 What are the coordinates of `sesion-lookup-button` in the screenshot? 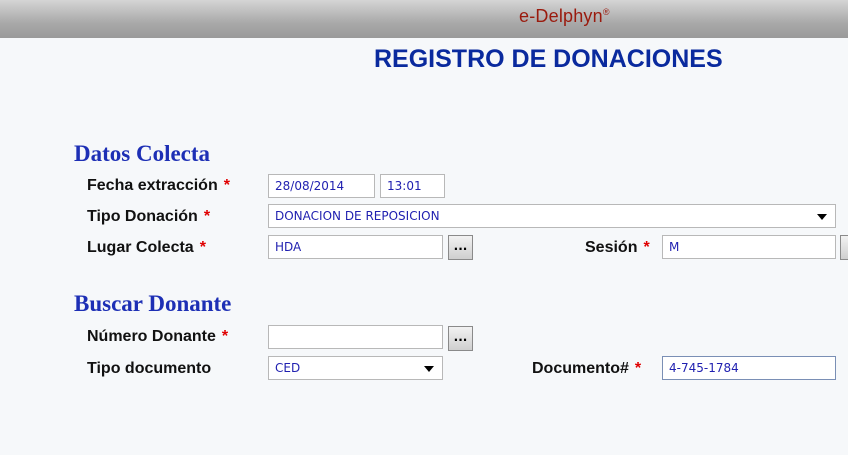 It's located at (844, 247).